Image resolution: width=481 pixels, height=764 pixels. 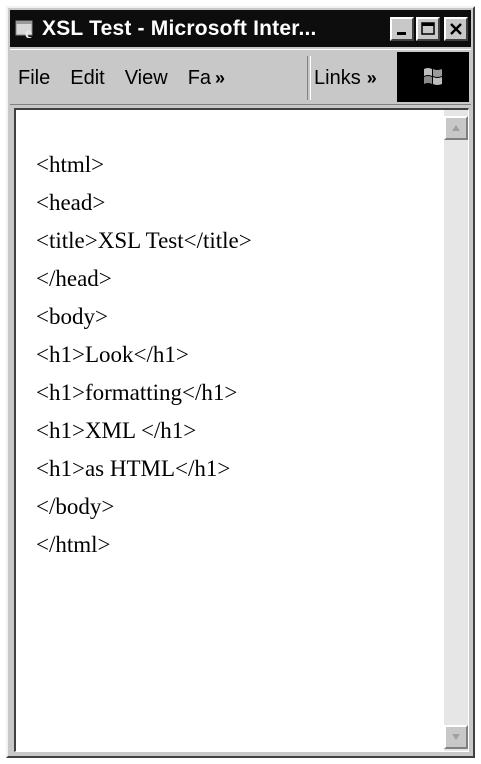 I want to click on close-button, so click(x=456, y=28).